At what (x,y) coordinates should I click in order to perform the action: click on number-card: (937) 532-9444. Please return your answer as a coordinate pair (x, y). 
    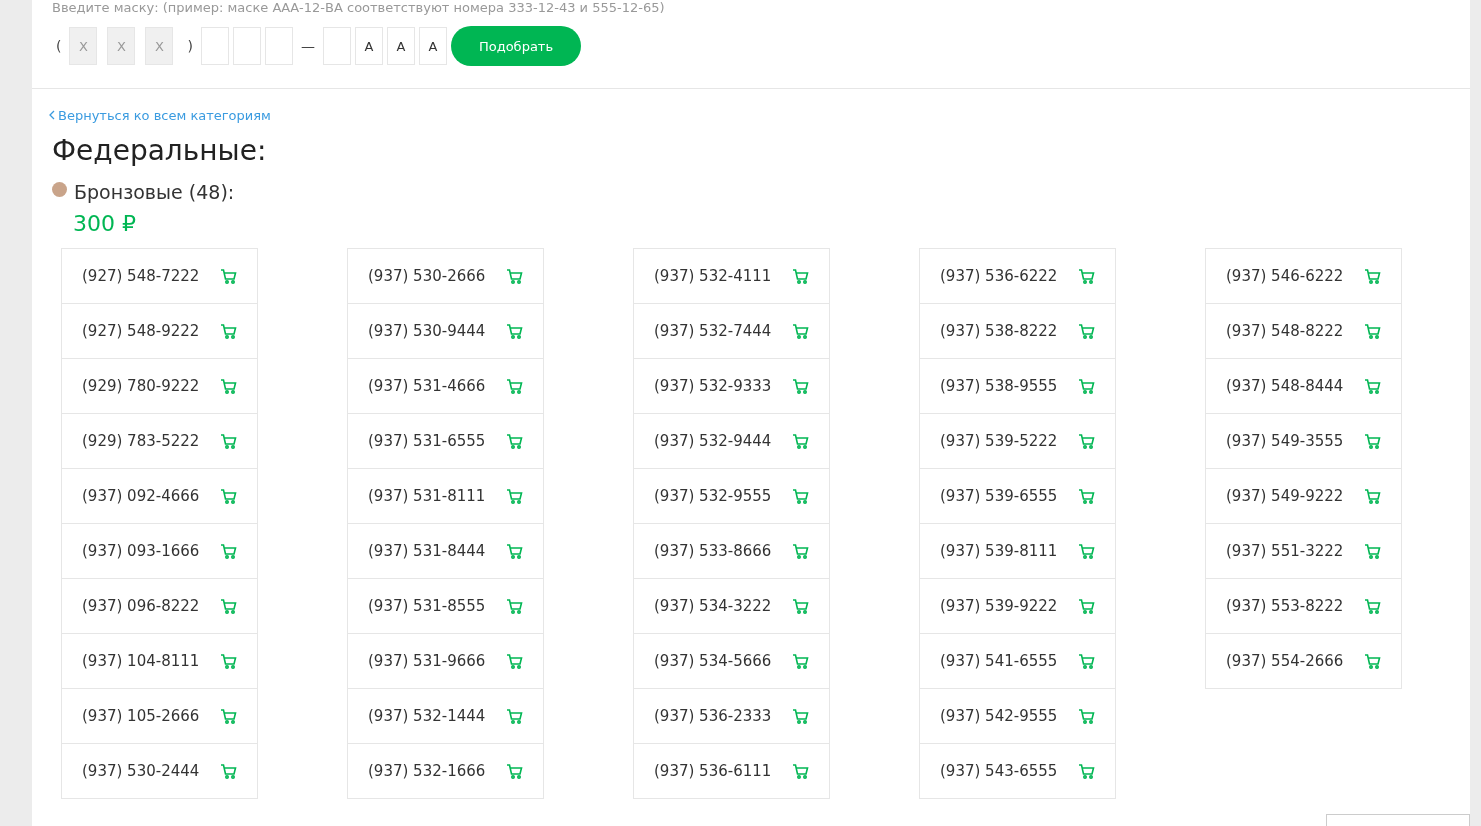
    Looking at the image, I should click on (731, 441).